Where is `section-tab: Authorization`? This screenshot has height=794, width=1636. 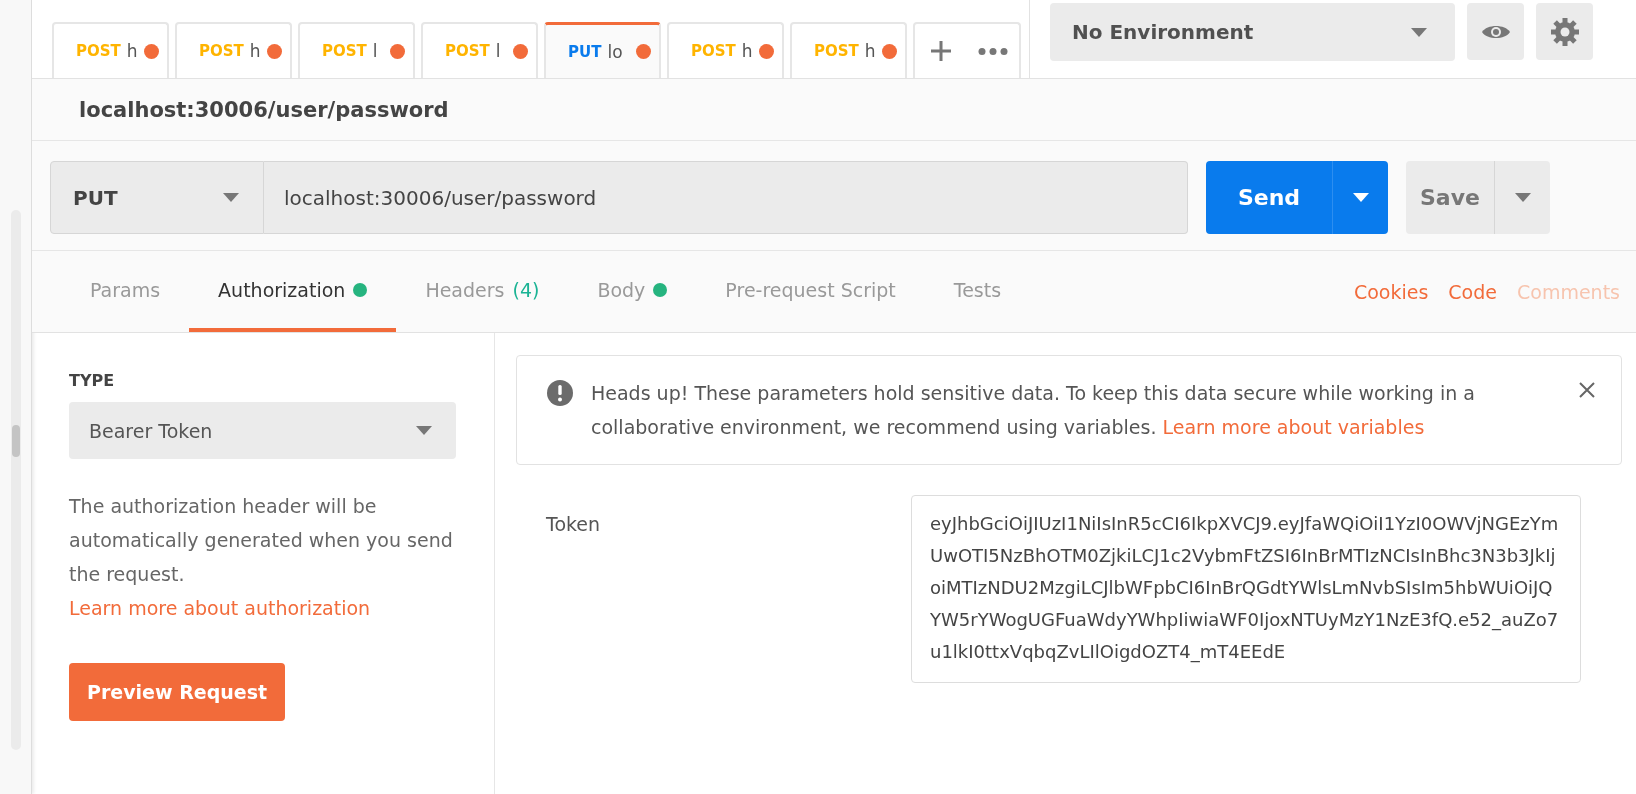
section-tab: Authorization is located at coordinates (293, 291).